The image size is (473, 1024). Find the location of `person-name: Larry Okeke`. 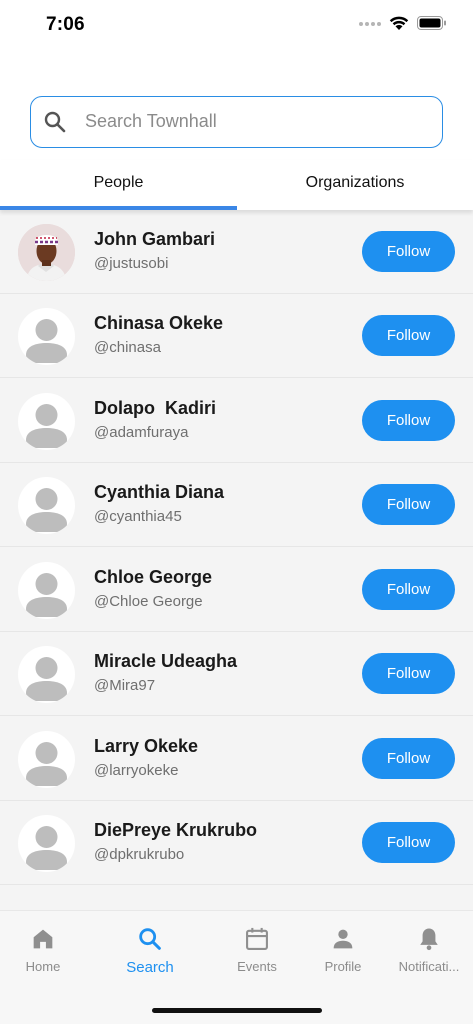

person-name: Larry Okeke is located at coordinates (146, 746).